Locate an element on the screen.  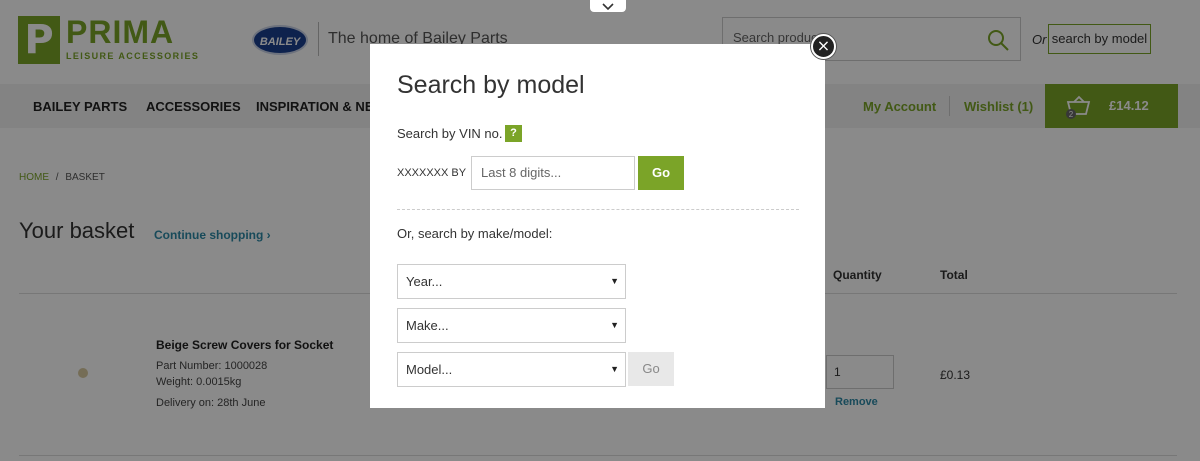
modal-title: Search by model is located at coordinates (491, 85).